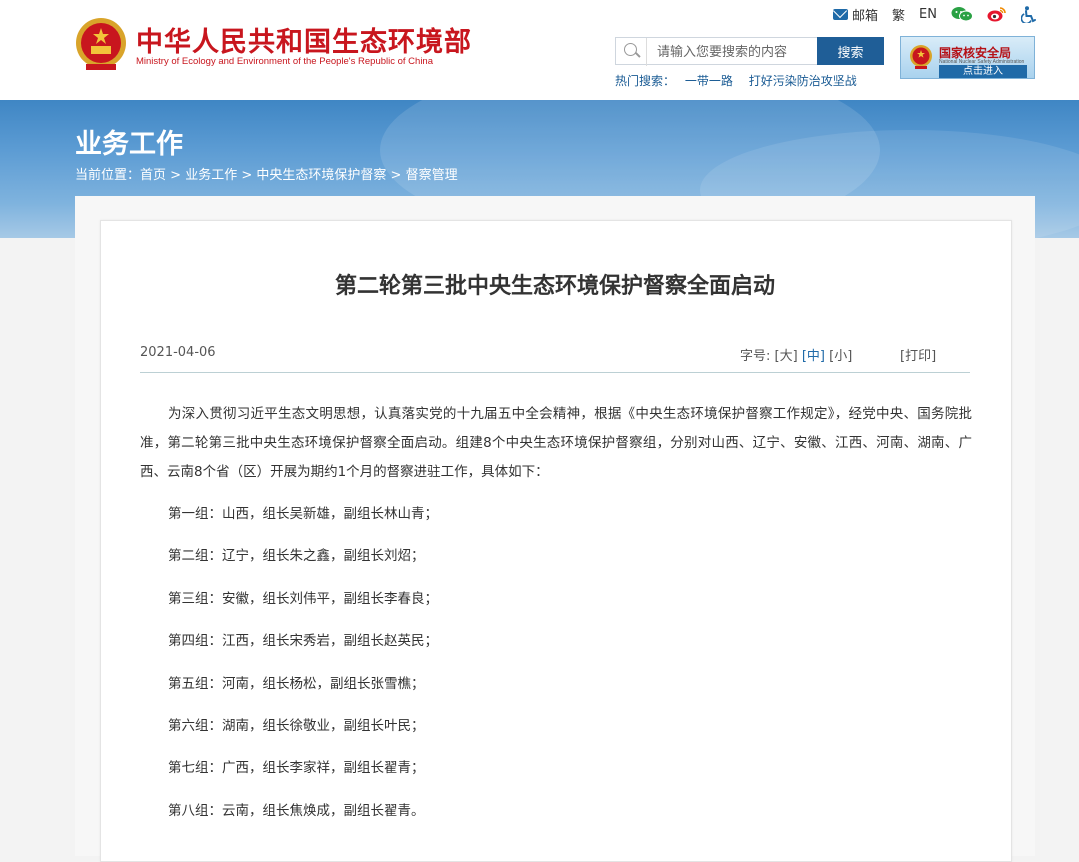 This screenshot has height=862, width=1079. What do you see at coordinates (554, 286) in the screenshot?
I see `article-title: 第二轮第三批中央生态环境保护督察全面启动` at bounding box center [554, 286].